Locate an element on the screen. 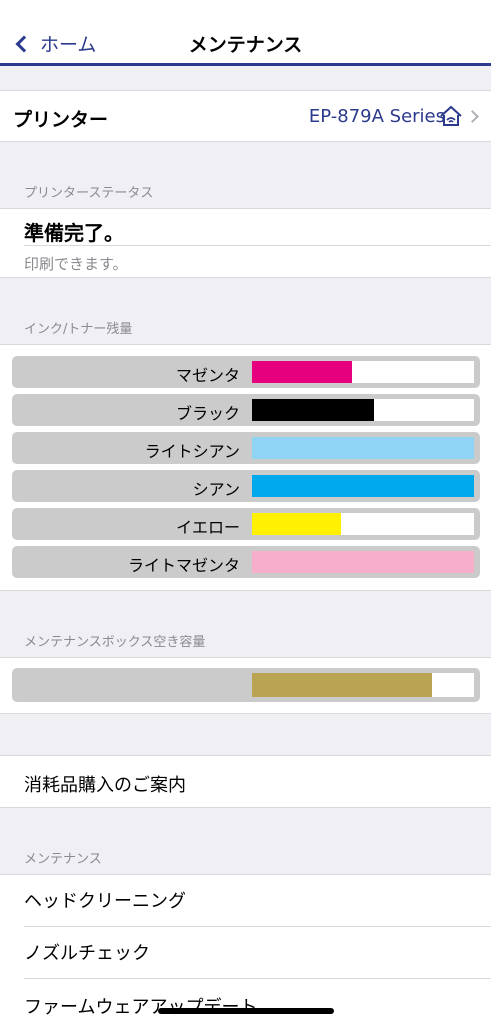  ink-label: シアン is located at coordinates (216, 489).